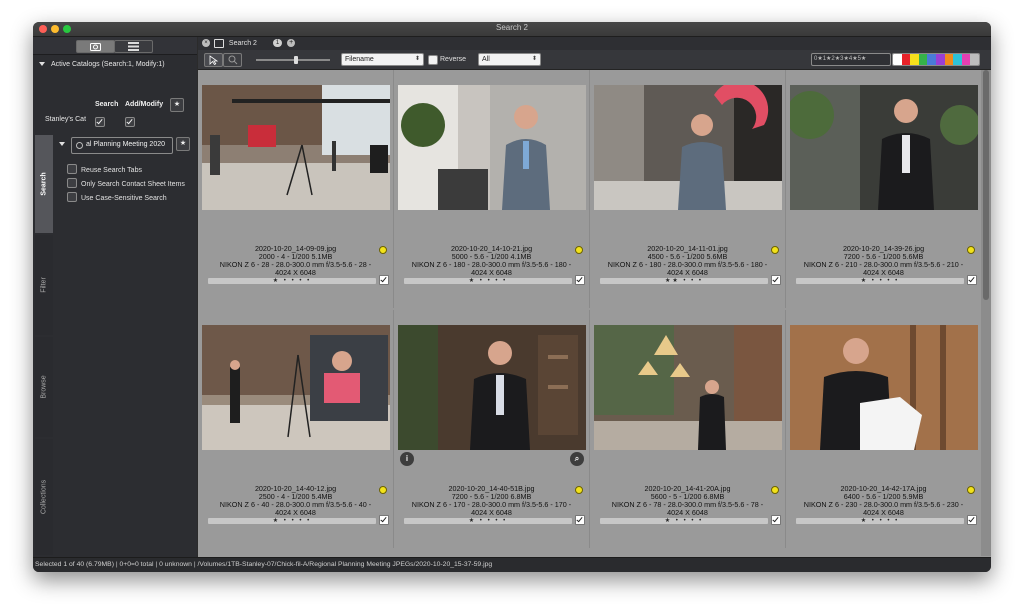 The width and height of the screenshot is (1024, 616). Describe the element at coordinates (44, 184) in the screenshot. I see `tab-search: Search` at that location.